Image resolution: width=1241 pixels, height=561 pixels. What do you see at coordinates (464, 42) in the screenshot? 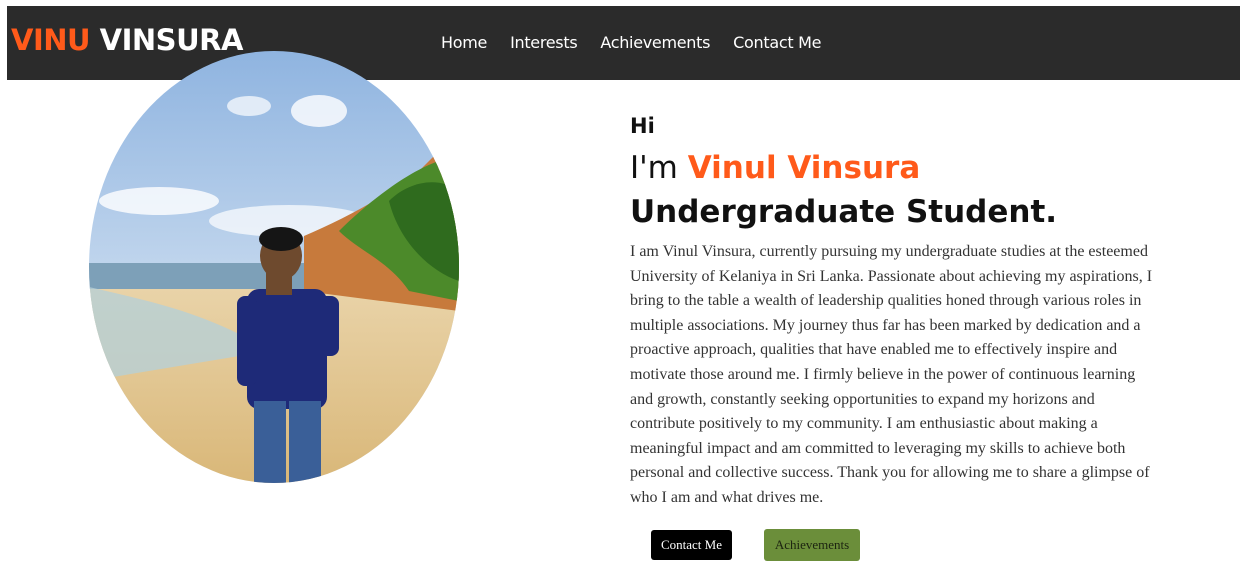
I see `nav-home: Home` at bounding box center [464, 42].